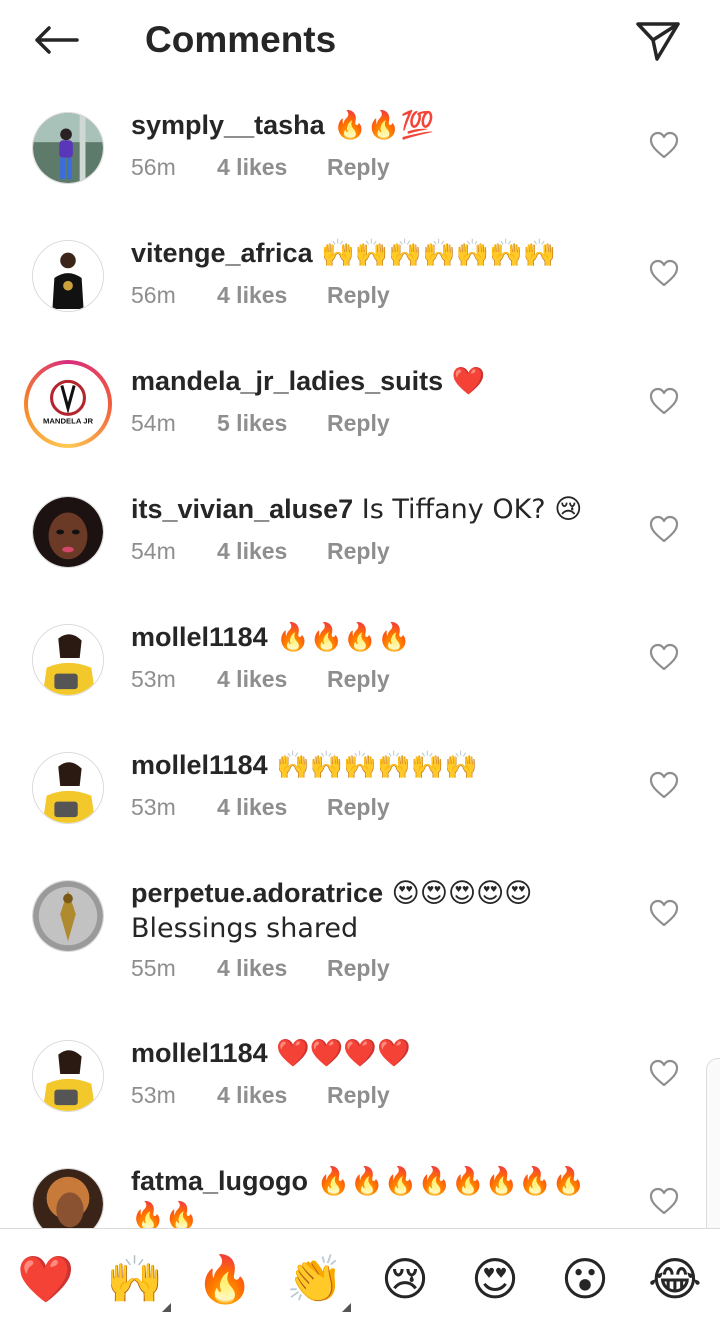 The width and height of the screenshot is (720, 1327). Describe the element at coordinates (228, 125) in the screenshot. I see `comment-username: symply__tasha` at that location.